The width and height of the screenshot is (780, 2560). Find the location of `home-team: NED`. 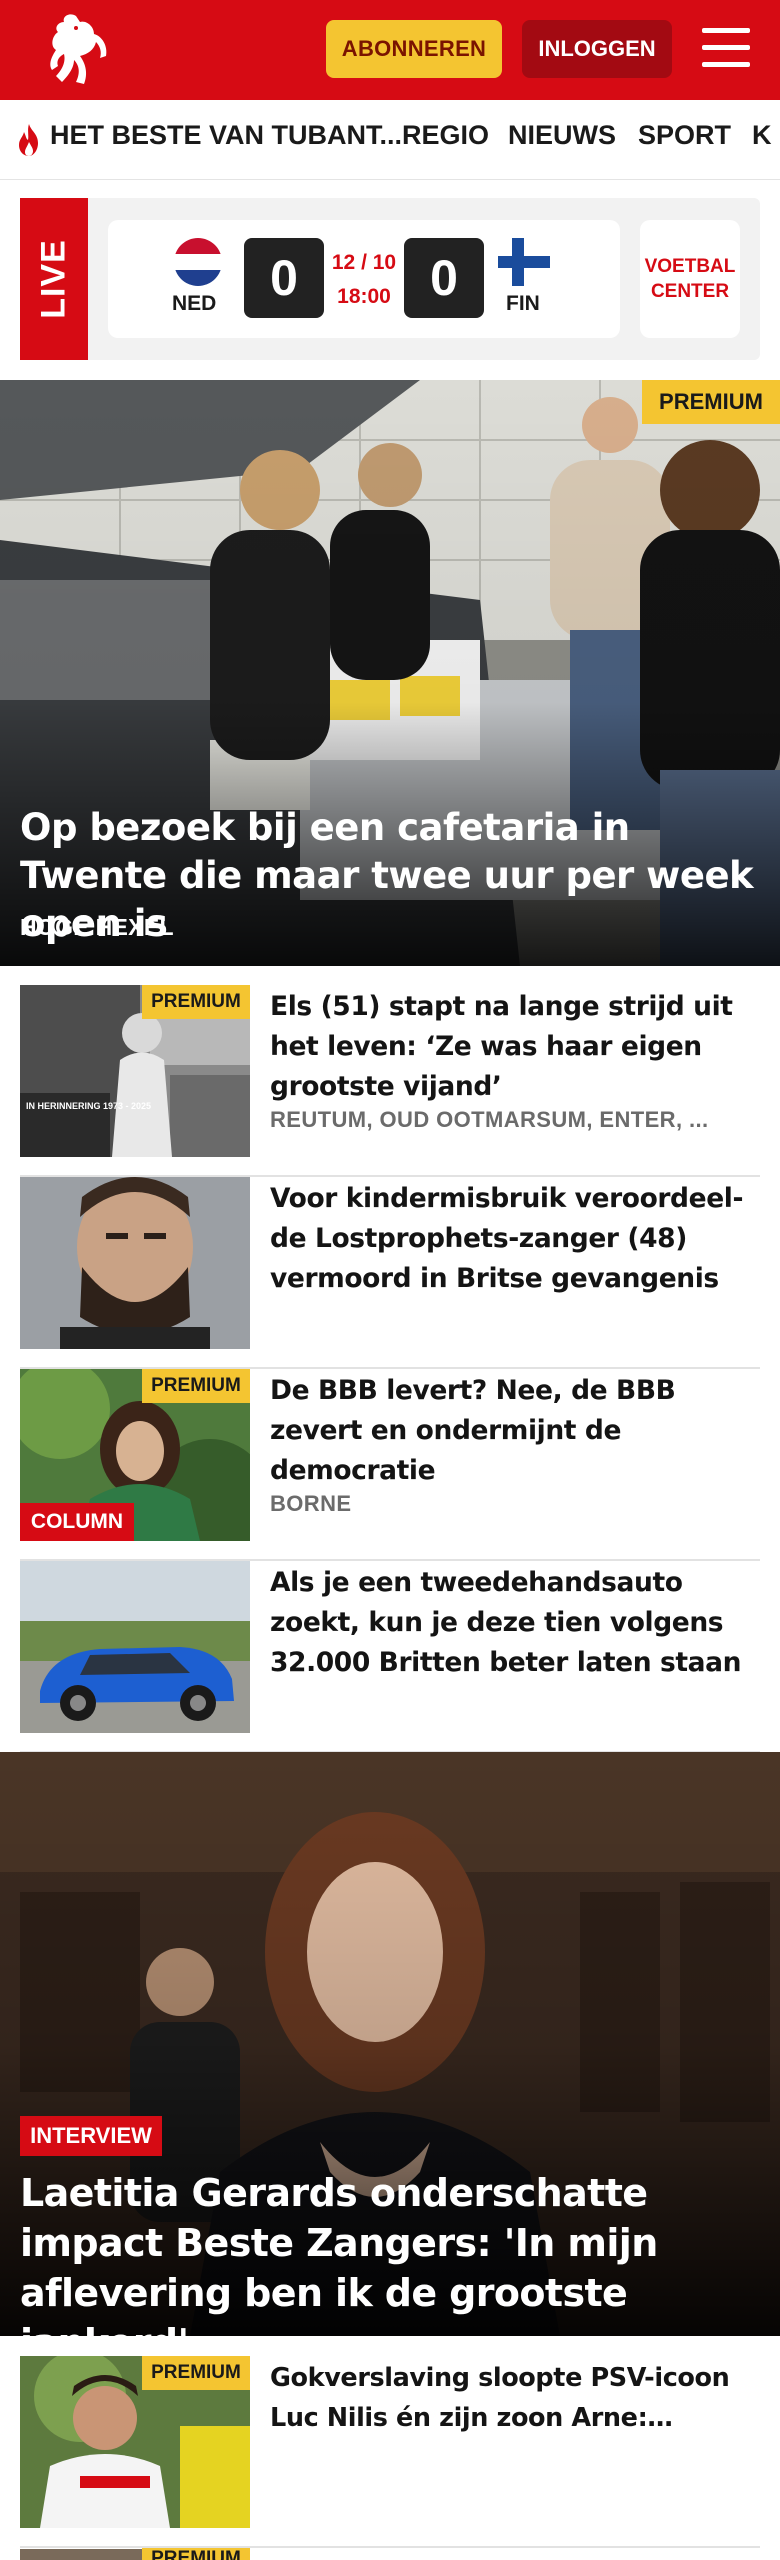

home-team: NED is located at coordinates (194, 303).